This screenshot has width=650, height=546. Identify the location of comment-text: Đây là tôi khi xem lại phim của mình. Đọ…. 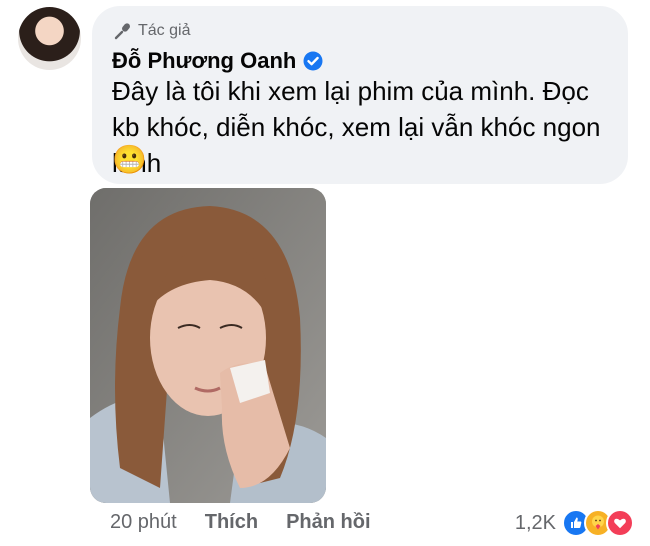
(356, 127).